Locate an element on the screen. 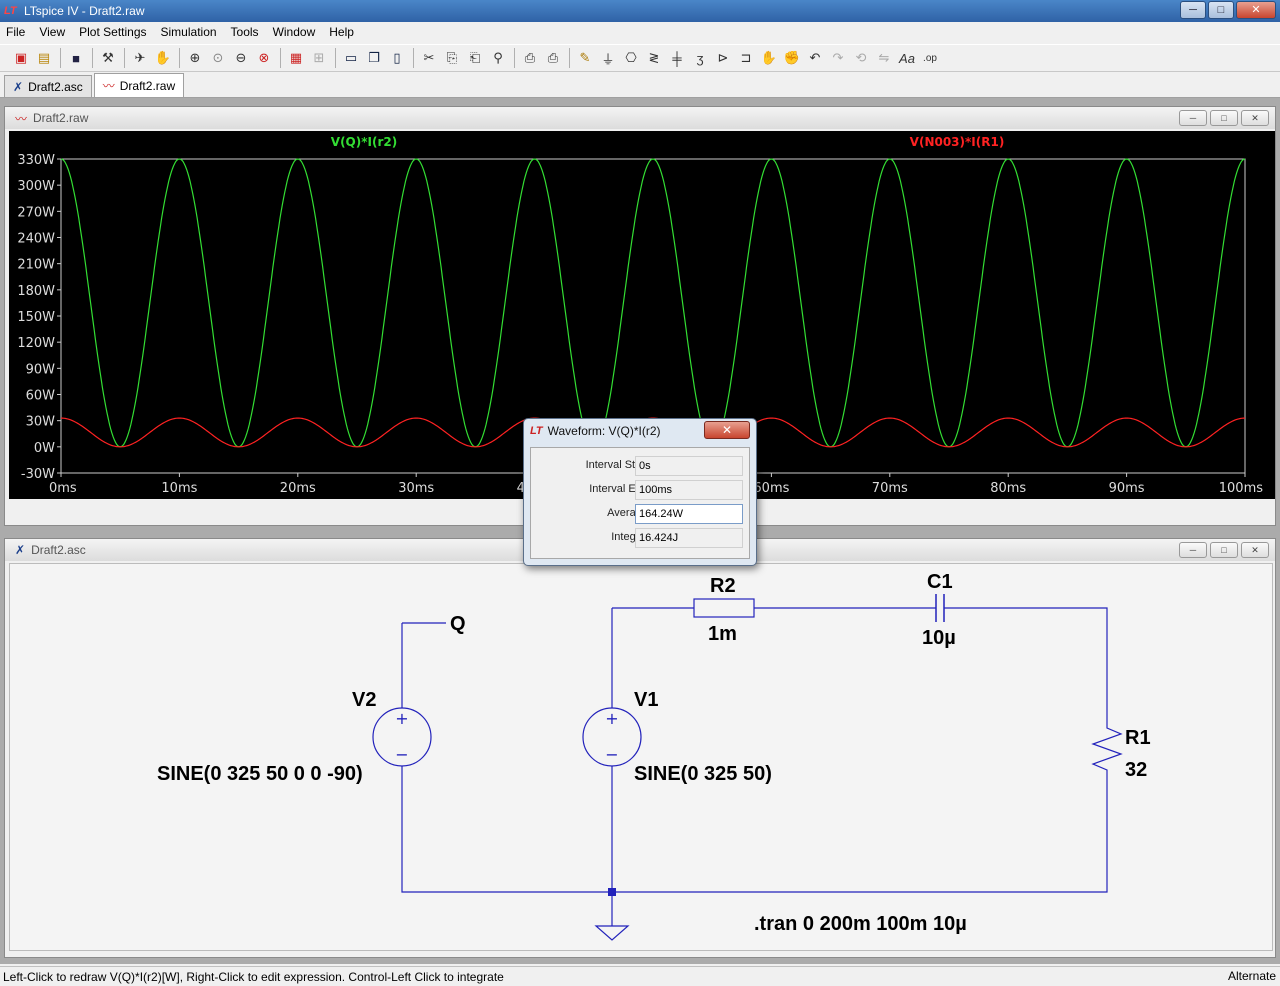  text-icon: Aa is located at coordinates (907, 58).